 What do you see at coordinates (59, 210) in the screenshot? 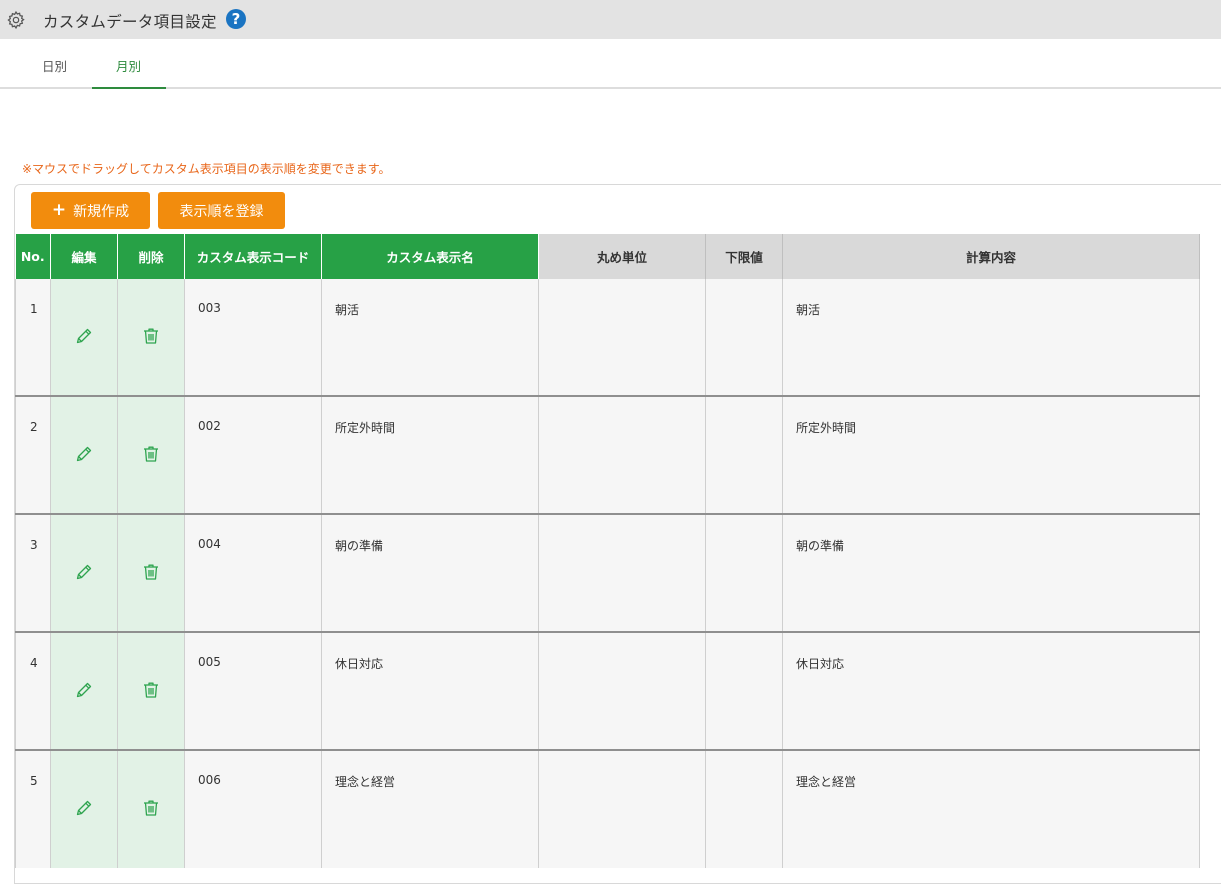
I see `plus-icon: +` at bounding box center [59, 210].